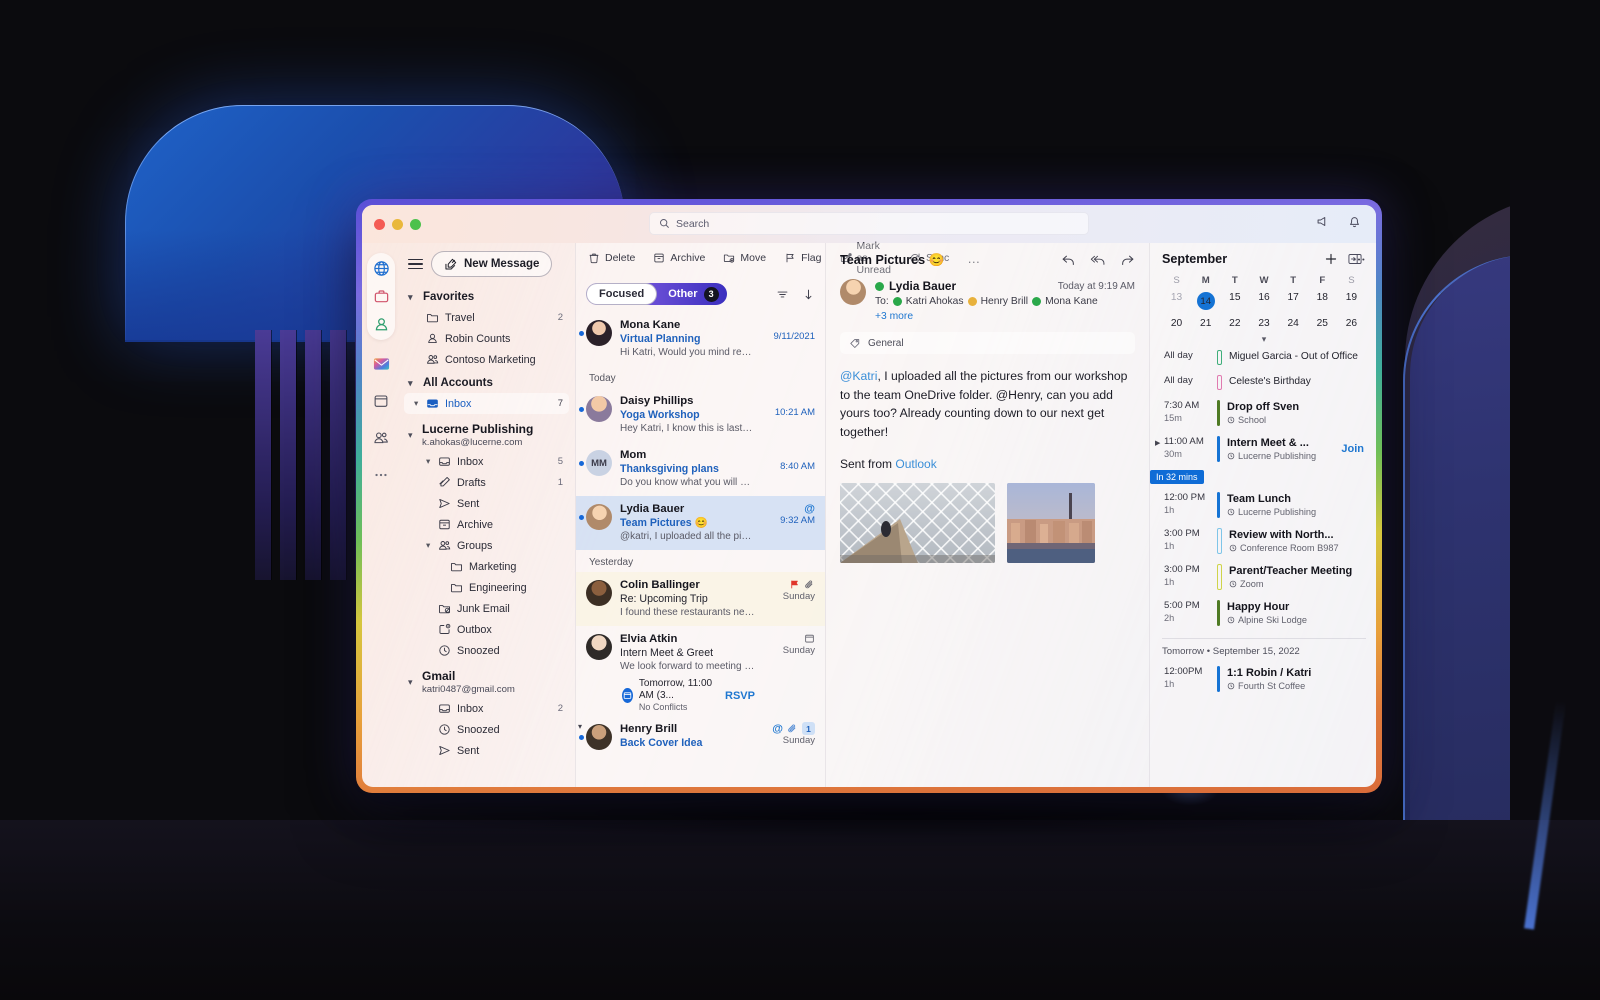  I want to click on calendar-day: 17, so click(1293, 301).